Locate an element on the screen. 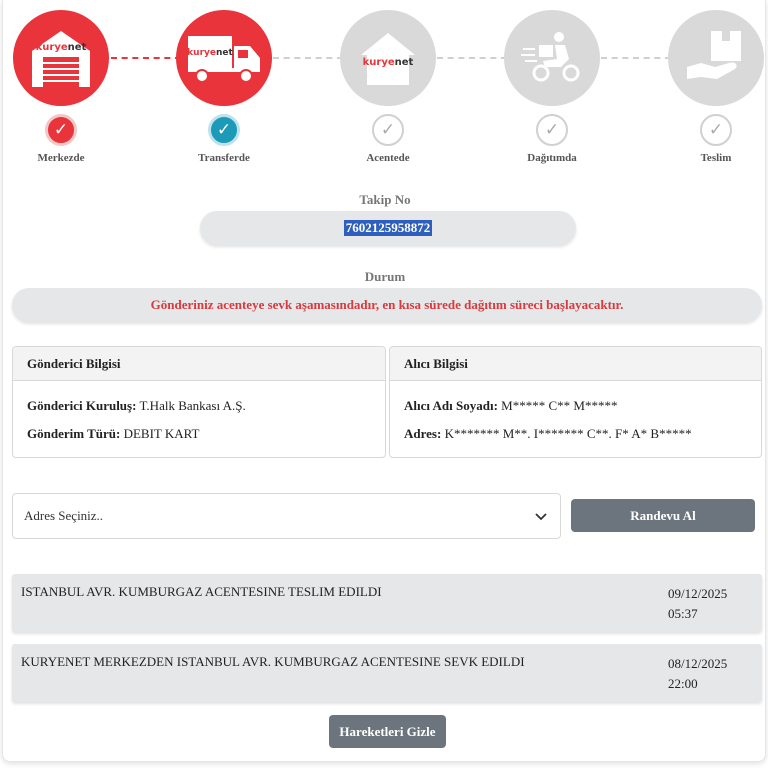 This screenshot has height=768, width=768. step-merkezde: kuryenet ✓ Merkezde is located at coordinates (61, 87).